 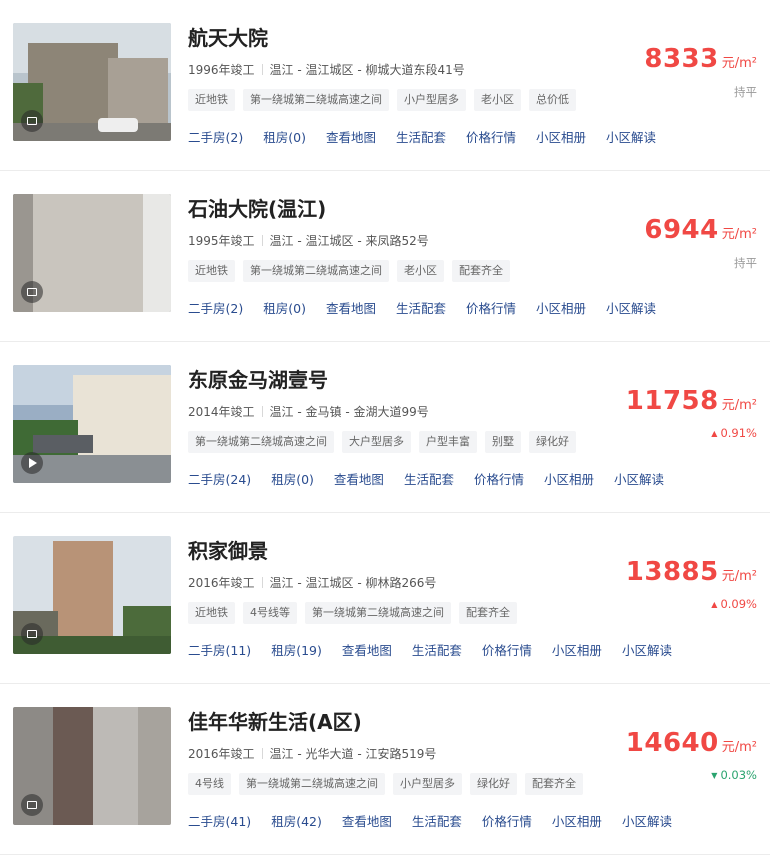 What do you see at coordinates (353, 583) in the screenshot?
I see `community-address: 温江 - 温江城区 - 柳林路266号` at bounding box center [353, 583].